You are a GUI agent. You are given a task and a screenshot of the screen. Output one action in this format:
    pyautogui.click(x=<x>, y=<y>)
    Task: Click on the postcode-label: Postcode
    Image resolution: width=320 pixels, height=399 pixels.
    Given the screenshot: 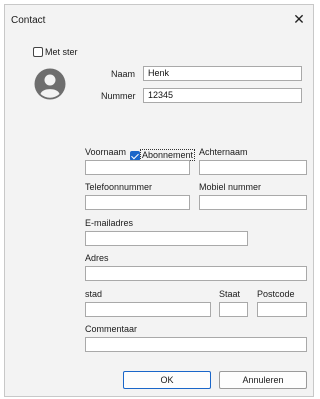 What is the action you would take?
    pyautogui.click(x=276, y=294)
    